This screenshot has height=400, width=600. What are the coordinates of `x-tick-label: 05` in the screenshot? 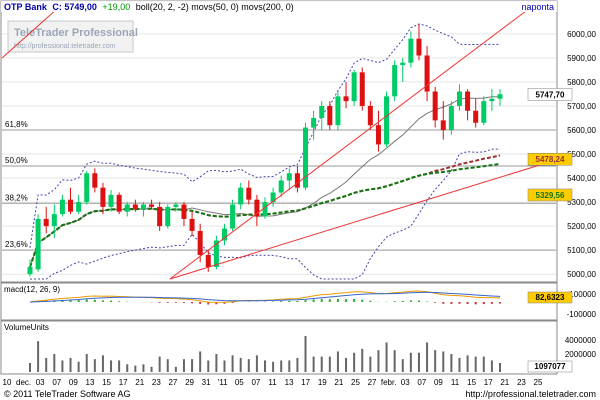 It's located at (239, 382).